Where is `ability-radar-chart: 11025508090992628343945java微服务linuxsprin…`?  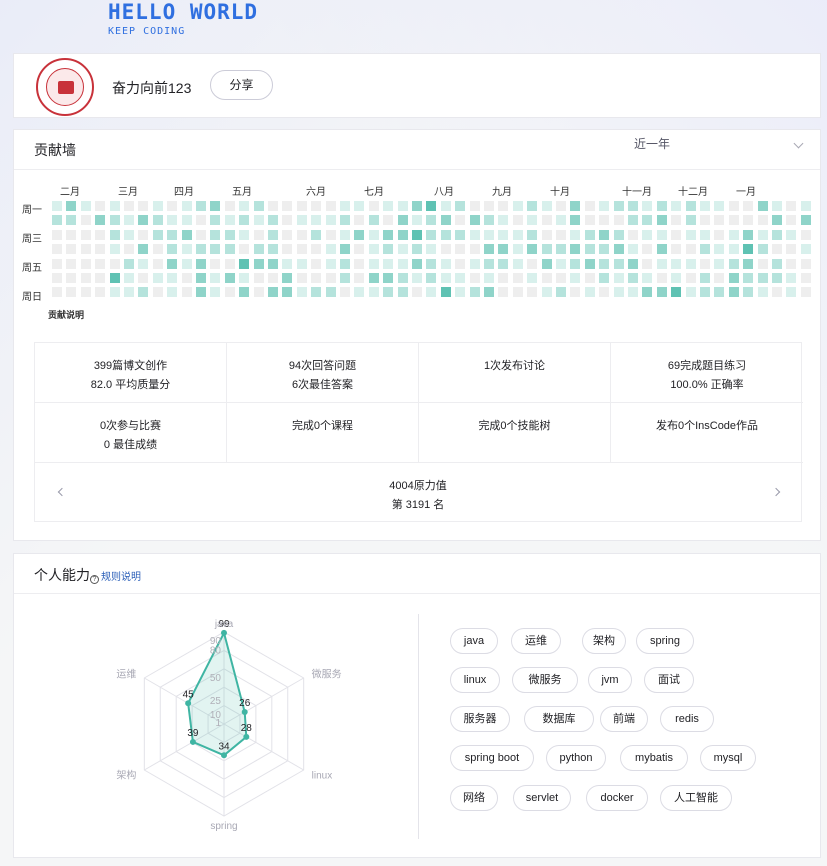
ability-radar-chart: 11025508090992628343945java微服务linuxsprin… is located at coordinates (228, 725).